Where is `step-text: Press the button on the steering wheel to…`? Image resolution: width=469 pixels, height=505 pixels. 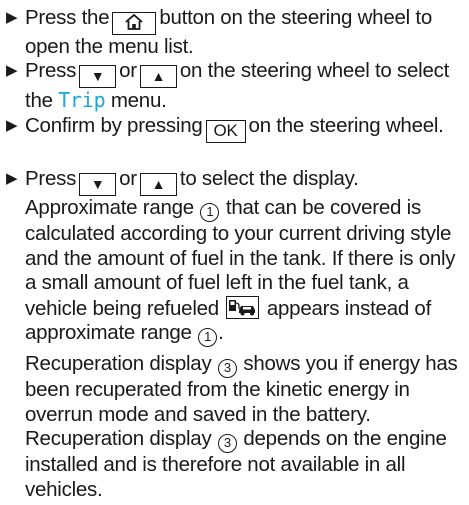 step-text: Press the button on the steering wheel to… is located at coordinates (245, 33).